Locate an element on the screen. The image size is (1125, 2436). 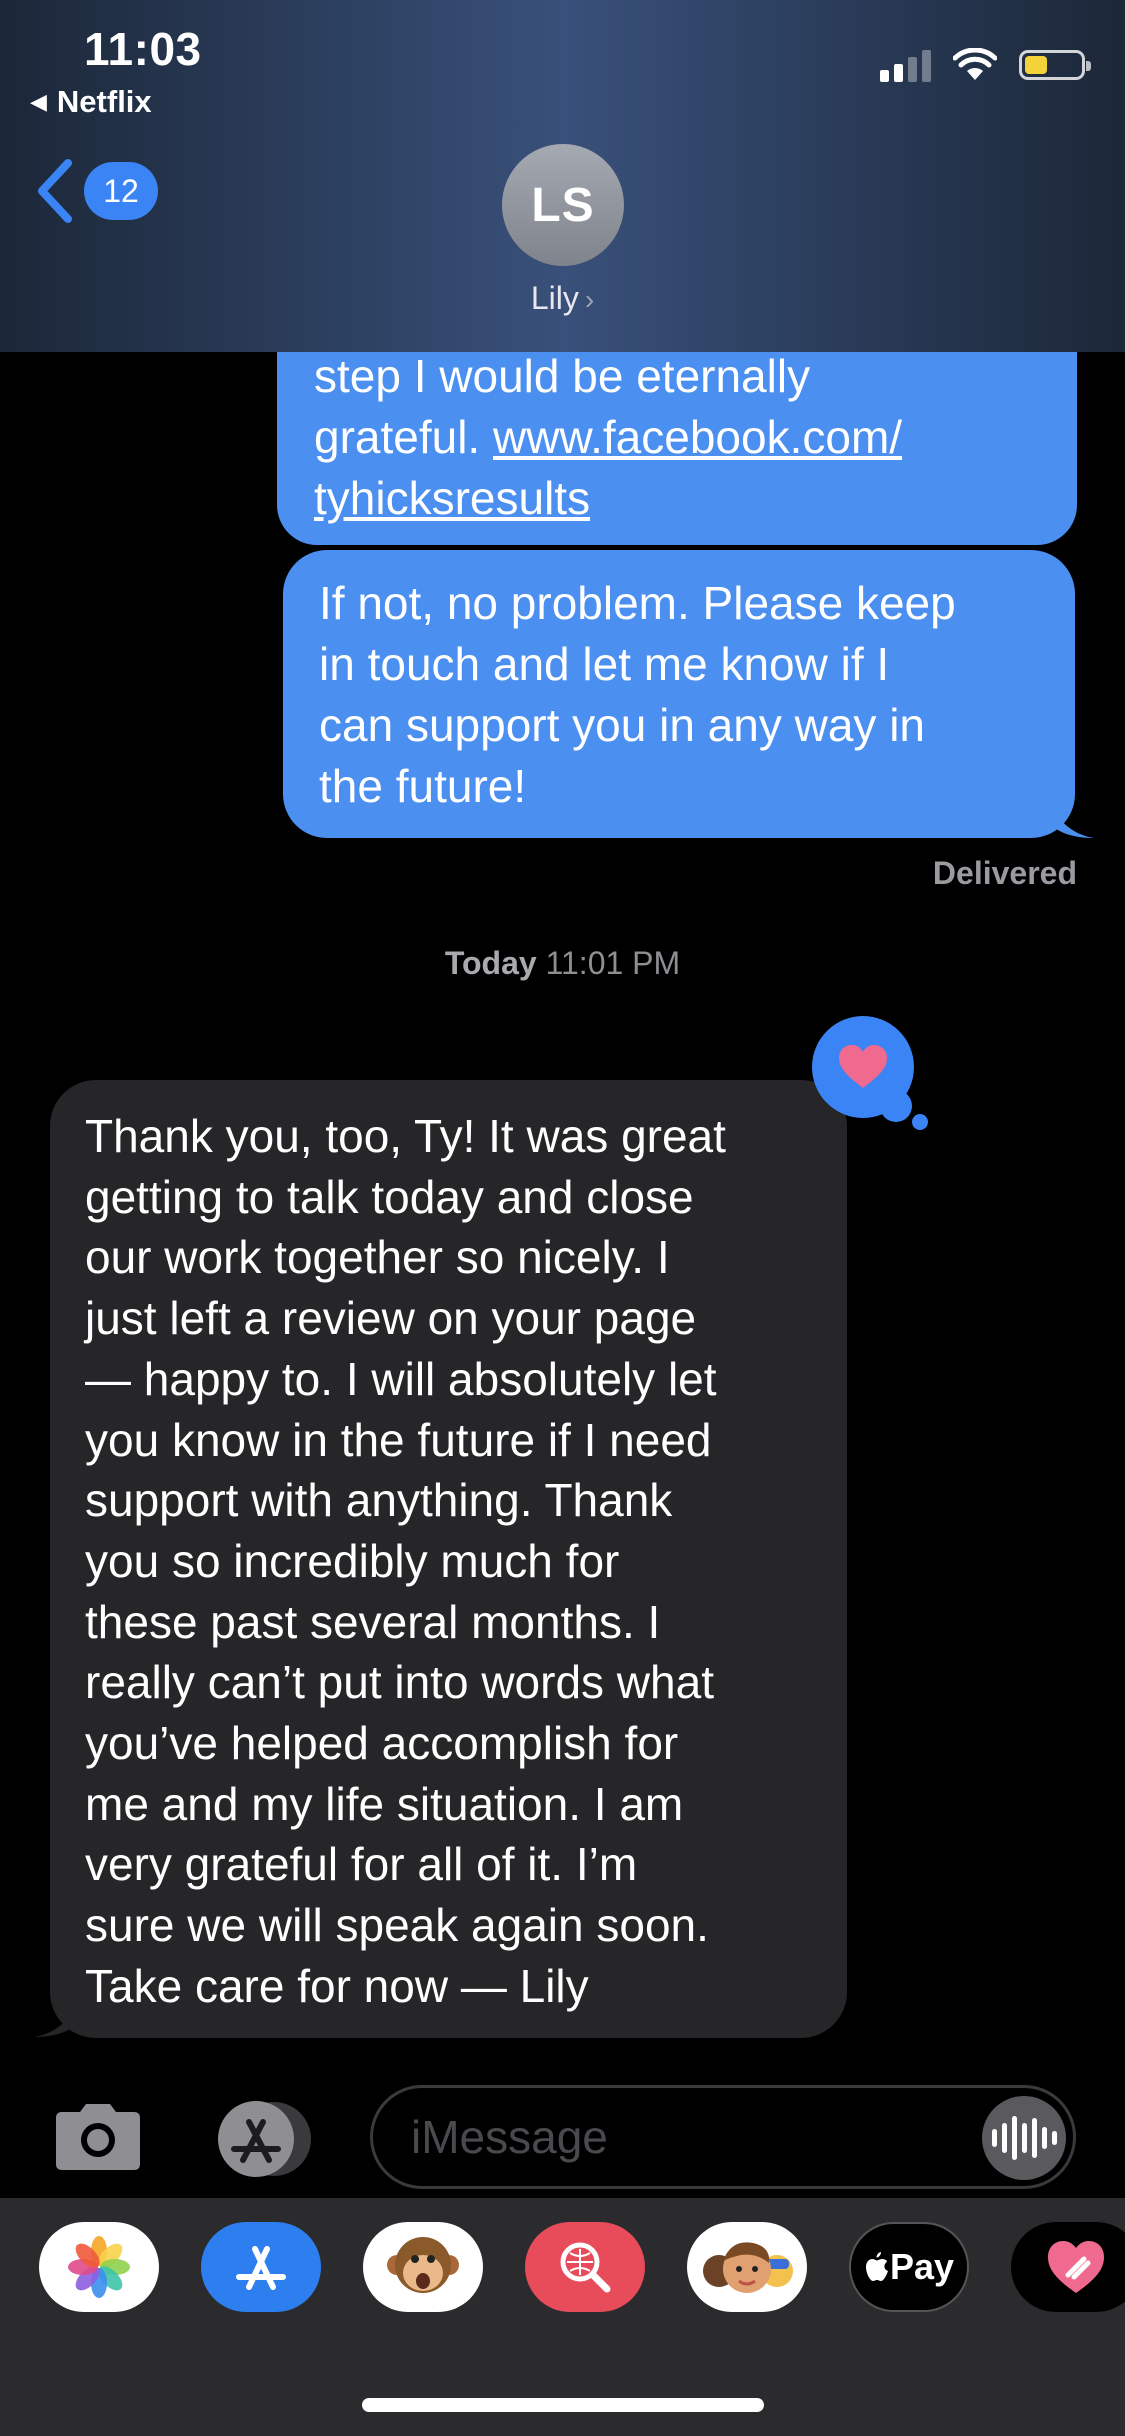
message-line: Thank you, too, Ty! It was great is located at coordinates (405, 1136).